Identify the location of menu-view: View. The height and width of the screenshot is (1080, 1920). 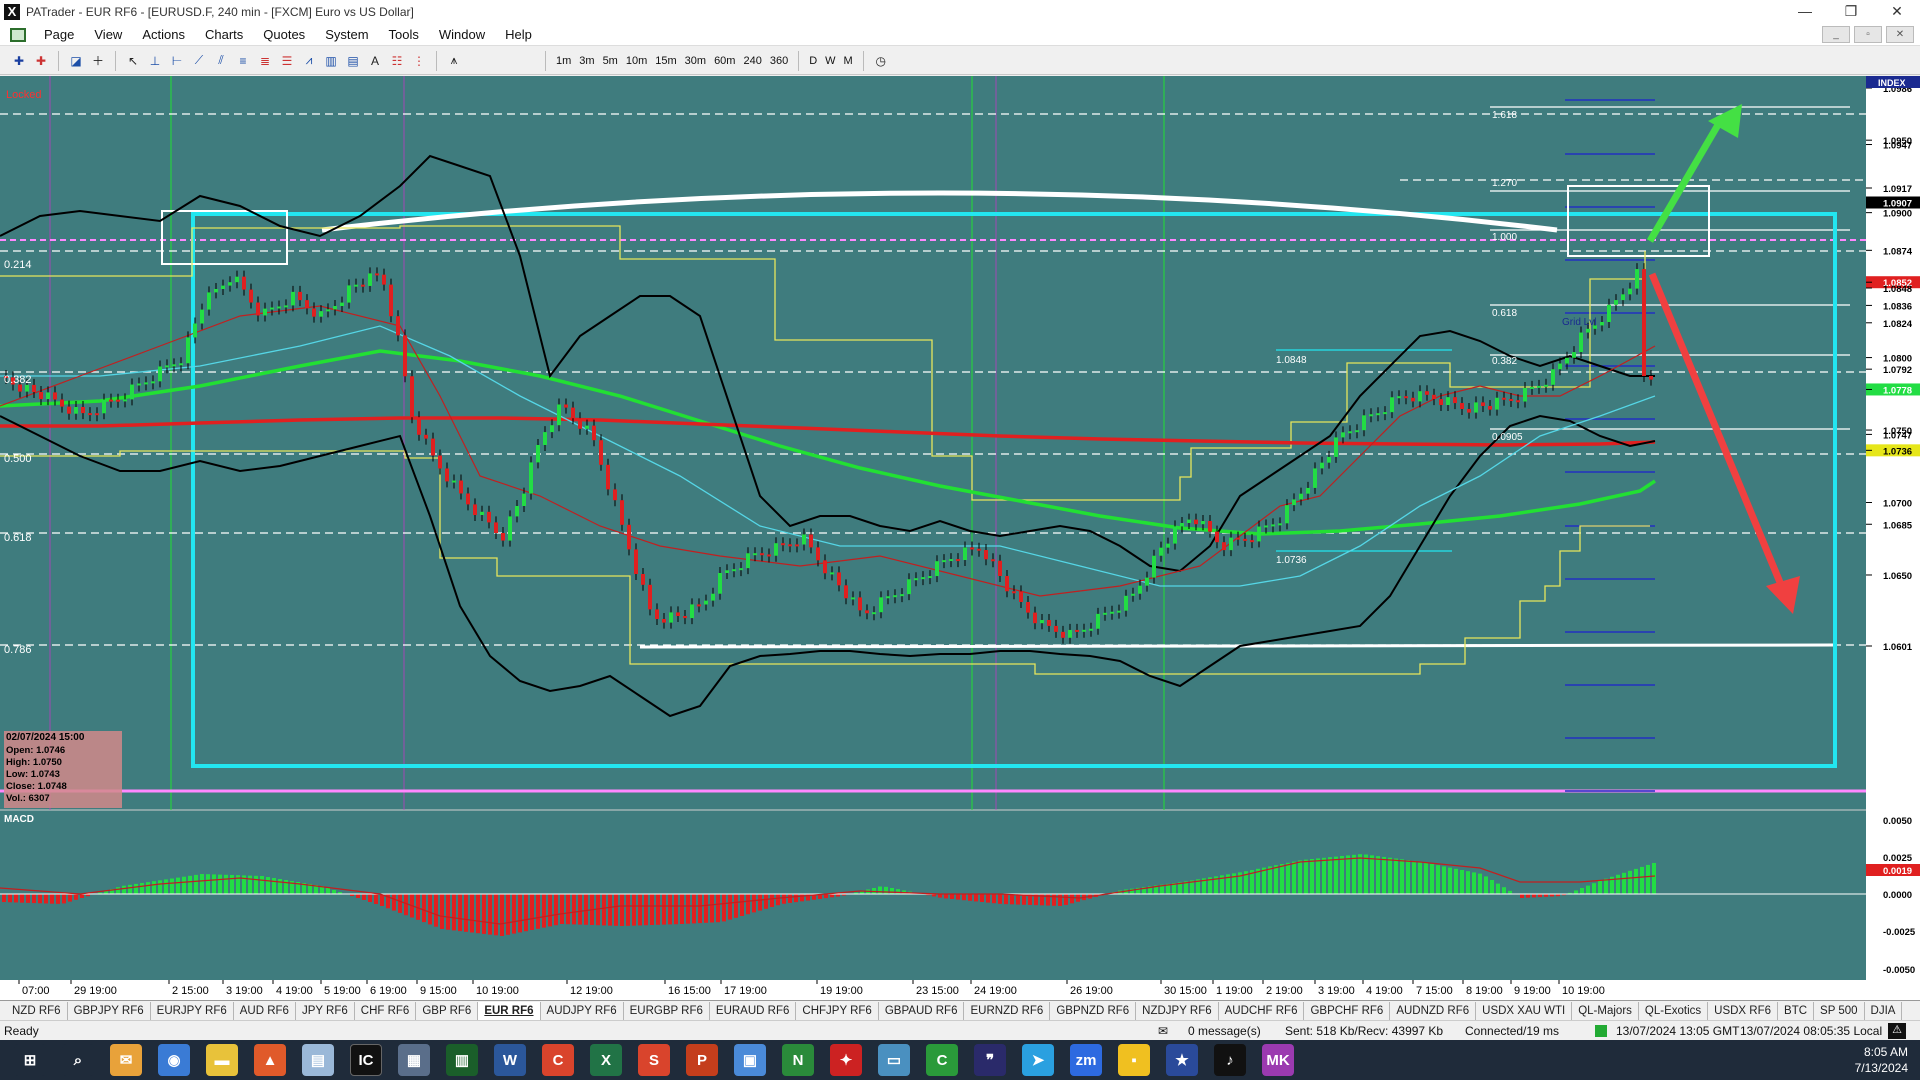
(108, 34).